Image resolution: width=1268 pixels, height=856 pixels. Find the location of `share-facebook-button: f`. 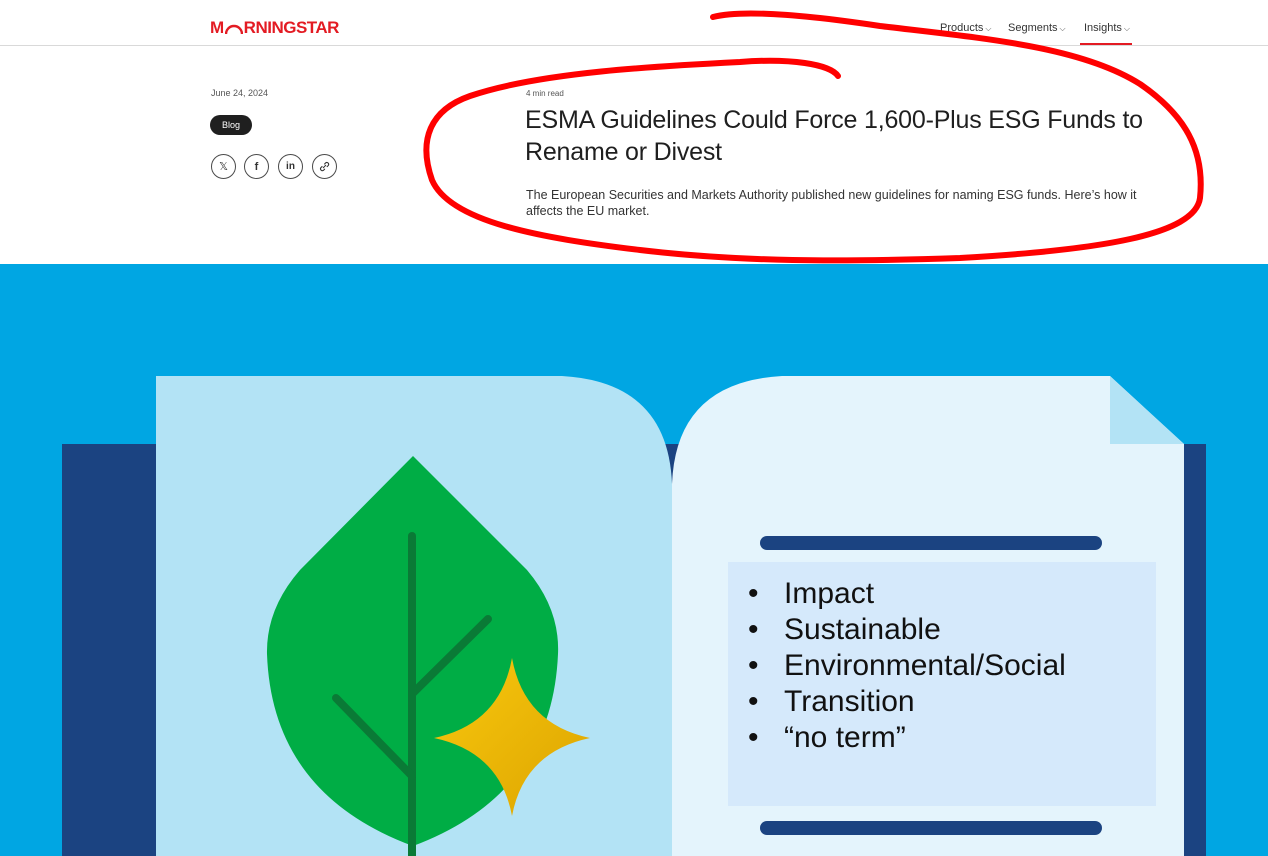

share-facebook-button: f is located at coordinates (256, 166).